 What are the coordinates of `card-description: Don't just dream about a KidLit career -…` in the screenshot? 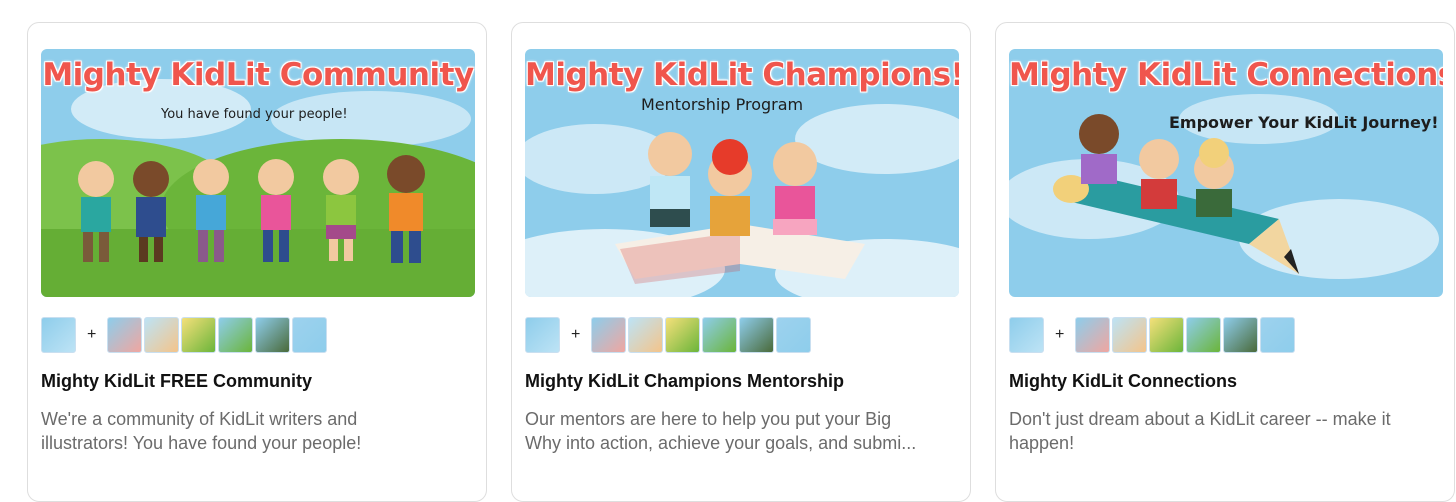 It's located at (1221, 431).